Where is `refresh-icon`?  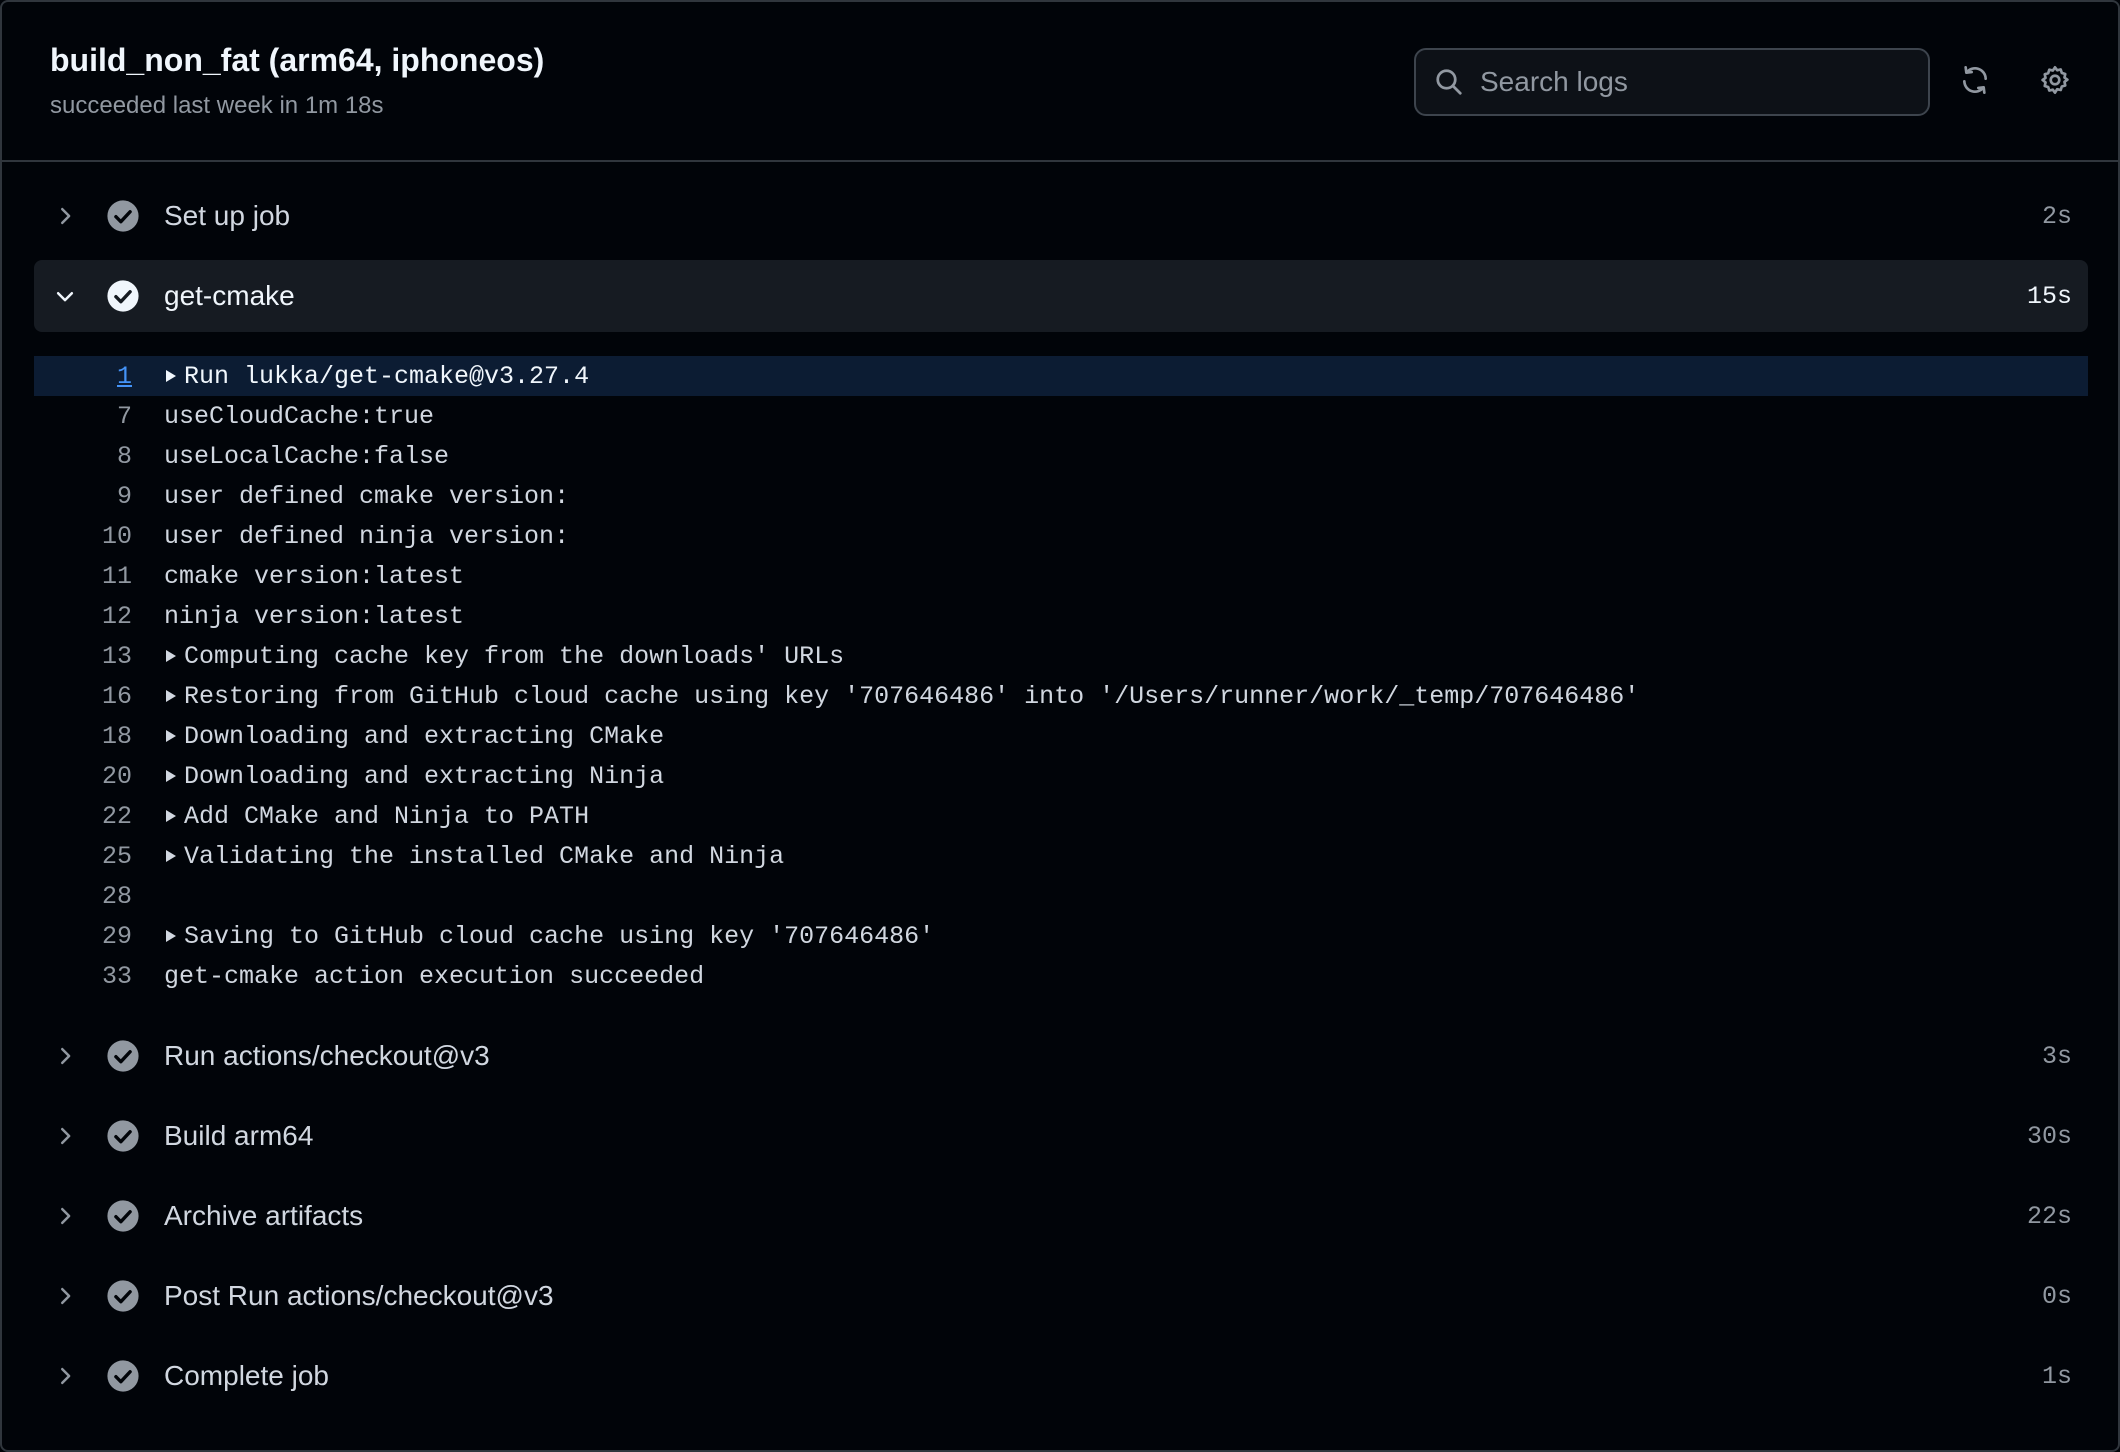
refresh-icon is located at coordinates (1975, 82).